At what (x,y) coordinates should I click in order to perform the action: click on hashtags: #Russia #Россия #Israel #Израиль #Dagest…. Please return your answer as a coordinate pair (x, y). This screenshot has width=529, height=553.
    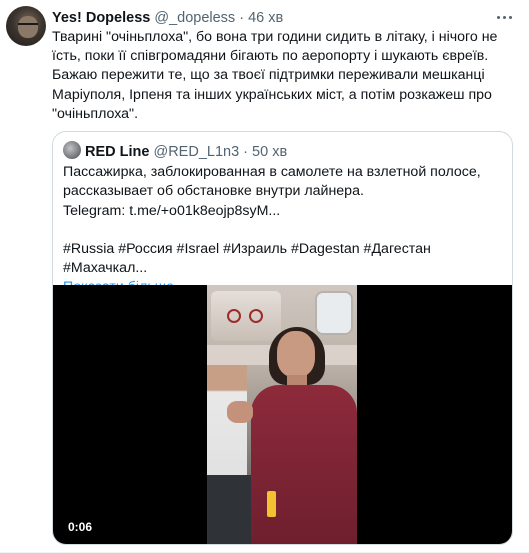
    Looking at the image, I should click on (285, 259).